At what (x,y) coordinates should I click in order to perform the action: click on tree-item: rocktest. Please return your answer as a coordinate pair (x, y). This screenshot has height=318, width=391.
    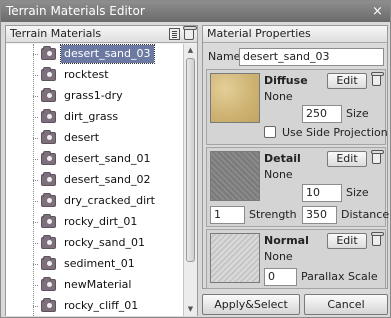
    Looking at the image, I should click on (106, 75).